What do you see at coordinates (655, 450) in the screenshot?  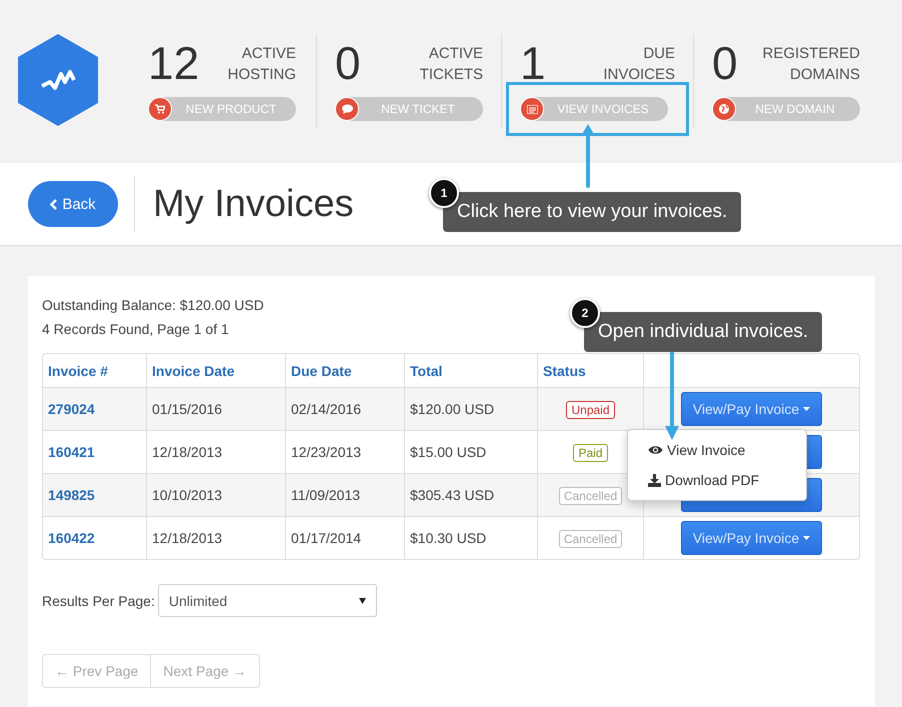 I see `eye-icon` at bounding box center [655, 450].